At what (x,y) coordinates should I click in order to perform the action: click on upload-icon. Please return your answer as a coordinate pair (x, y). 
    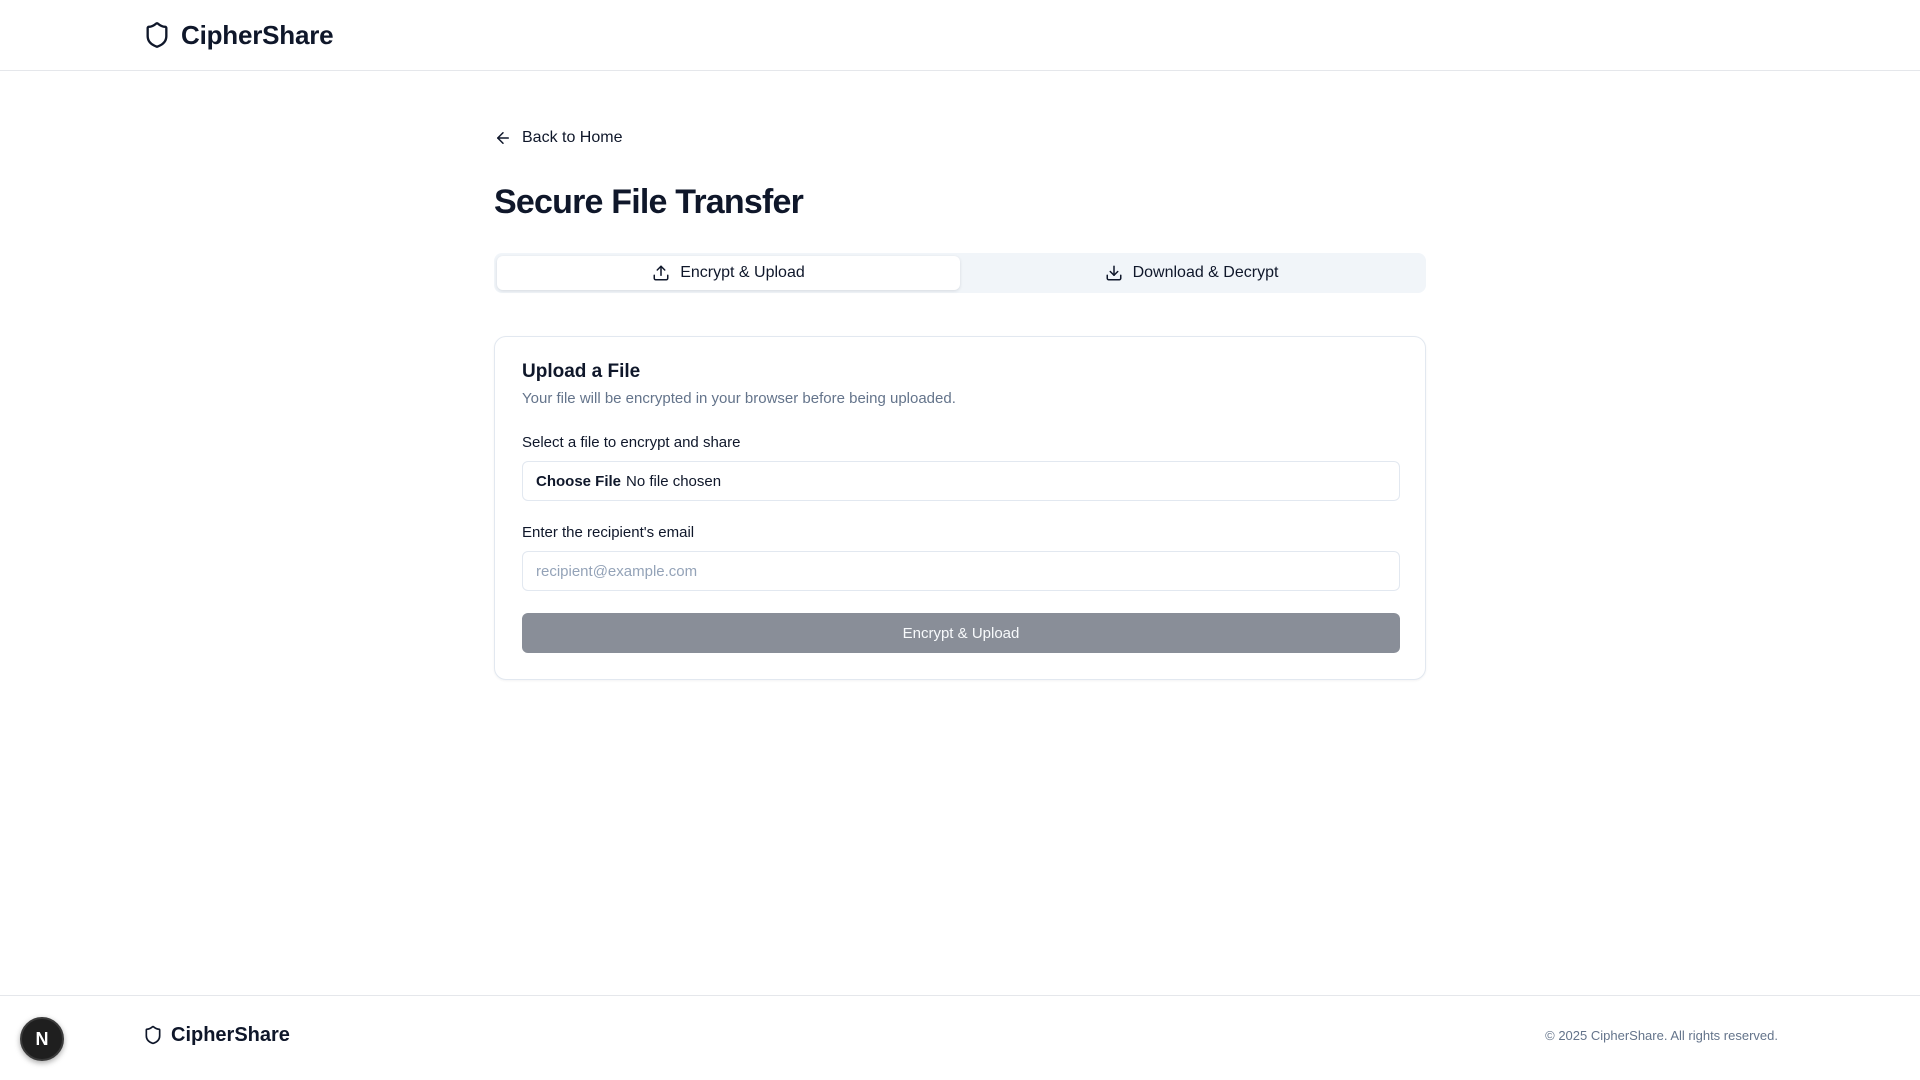
    Looking at the image, I should click on (661, 273).